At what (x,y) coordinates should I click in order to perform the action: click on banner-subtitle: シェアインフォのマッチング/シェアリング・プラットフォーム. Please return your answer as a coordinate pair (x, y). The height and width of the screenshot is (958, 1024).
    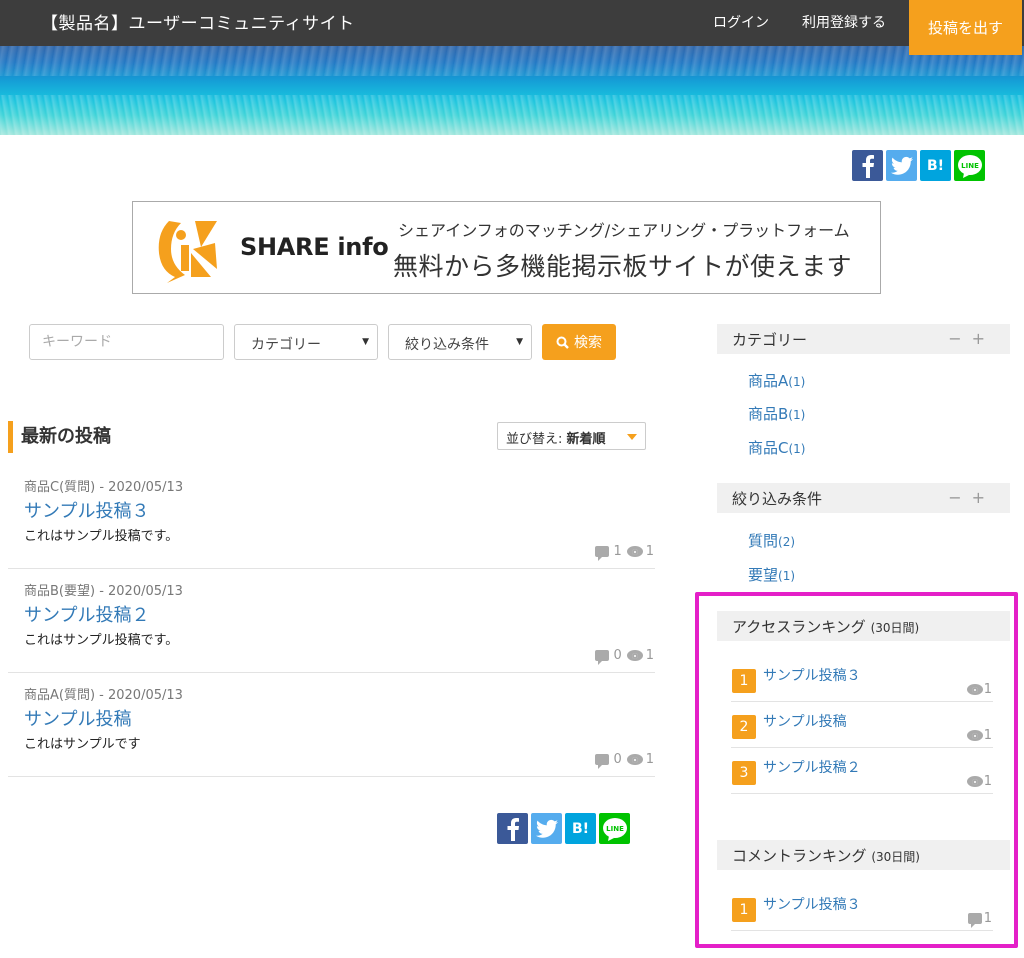
    Looking at the image, I should click on (624, 230).